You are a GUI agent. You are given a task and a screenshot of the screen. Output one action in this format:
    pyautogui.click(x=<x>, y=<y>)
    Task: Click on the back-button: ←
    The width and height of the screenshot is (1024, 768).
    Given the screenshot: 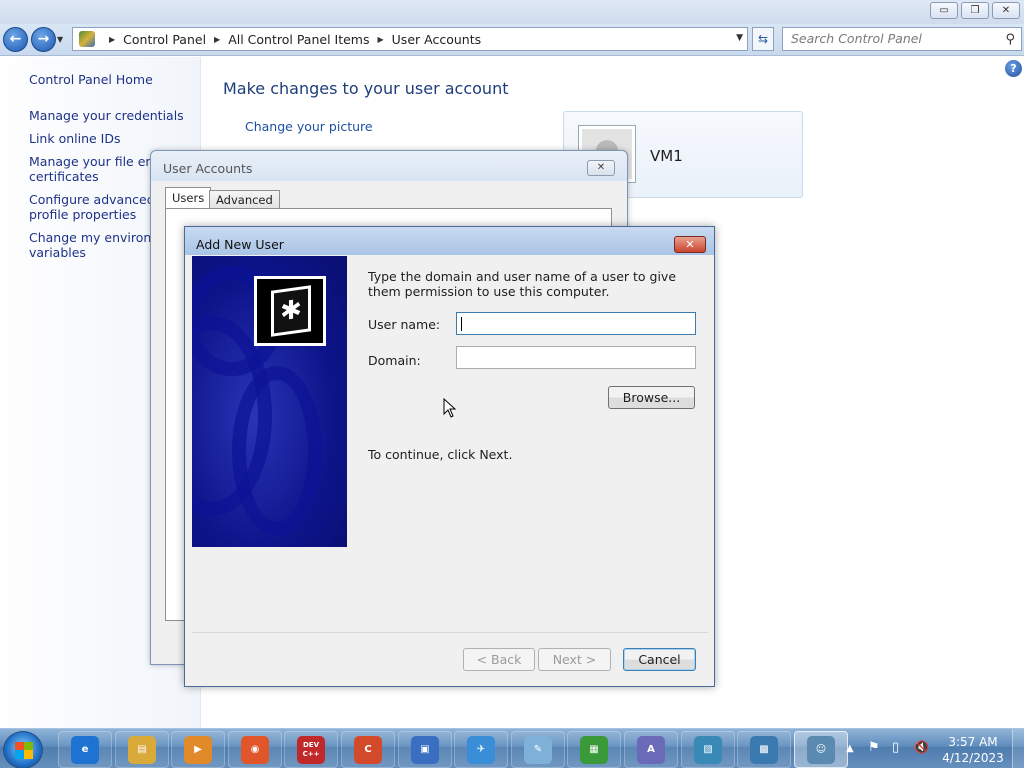 What is the action you would take?
    pyautogui.click(x=15, y=39)
    